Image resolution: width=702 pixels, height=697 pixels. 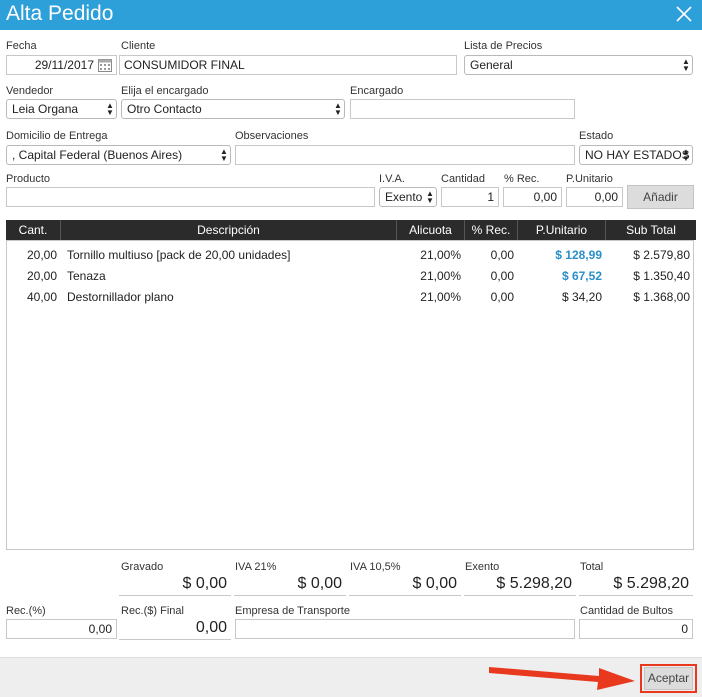 I want to click on add-item-button: Añadir, so click(x=660, y=197).